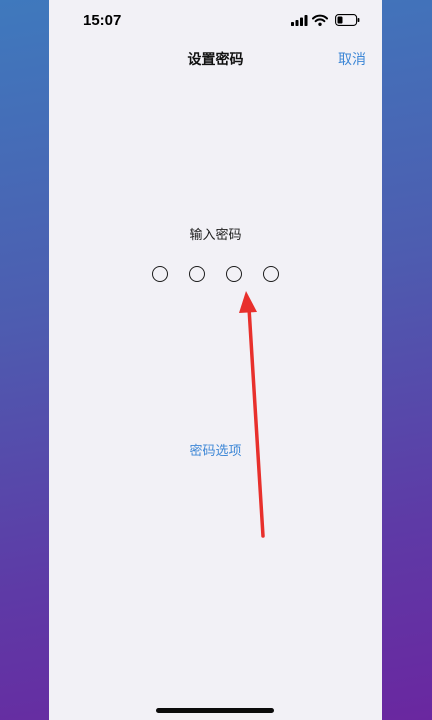 The height and width of the screenshot is (720, 432). I want to click on wifi-icon, so click(320, 20).